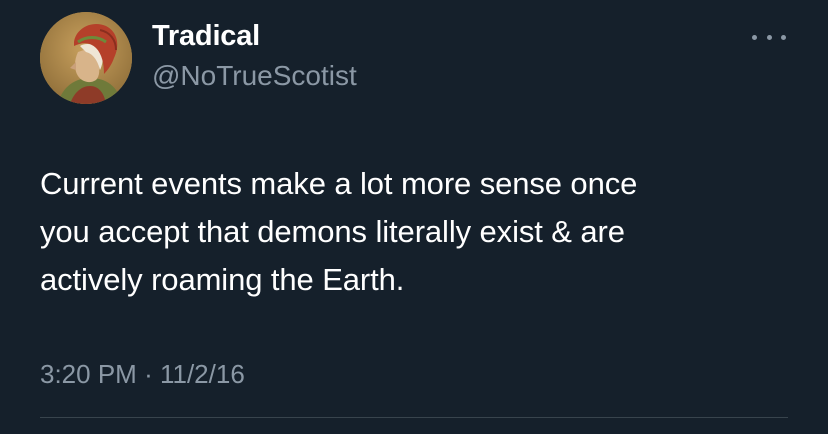 The height and width of the screenshot is (434, 828). What do you see at coordinates (88, 374) in the screenshot?
I see `tweet-time: 3:20 PM` at bounding box center [88, 374].